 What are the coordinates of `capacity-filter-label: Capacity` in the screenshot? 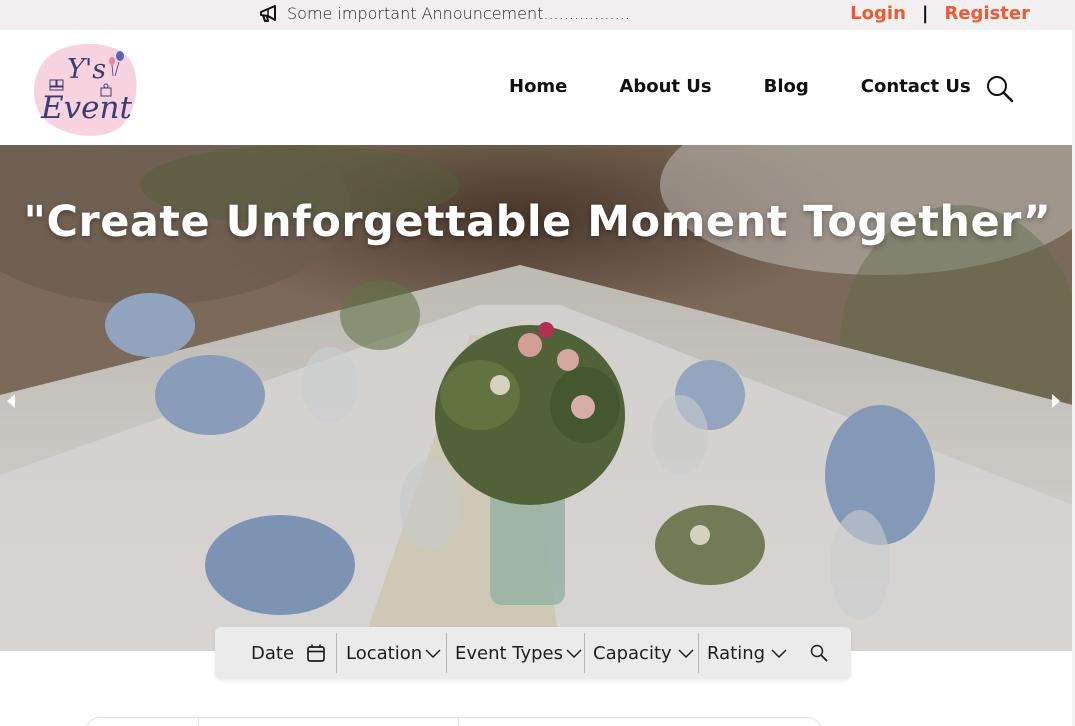 It's located at (632, 653).